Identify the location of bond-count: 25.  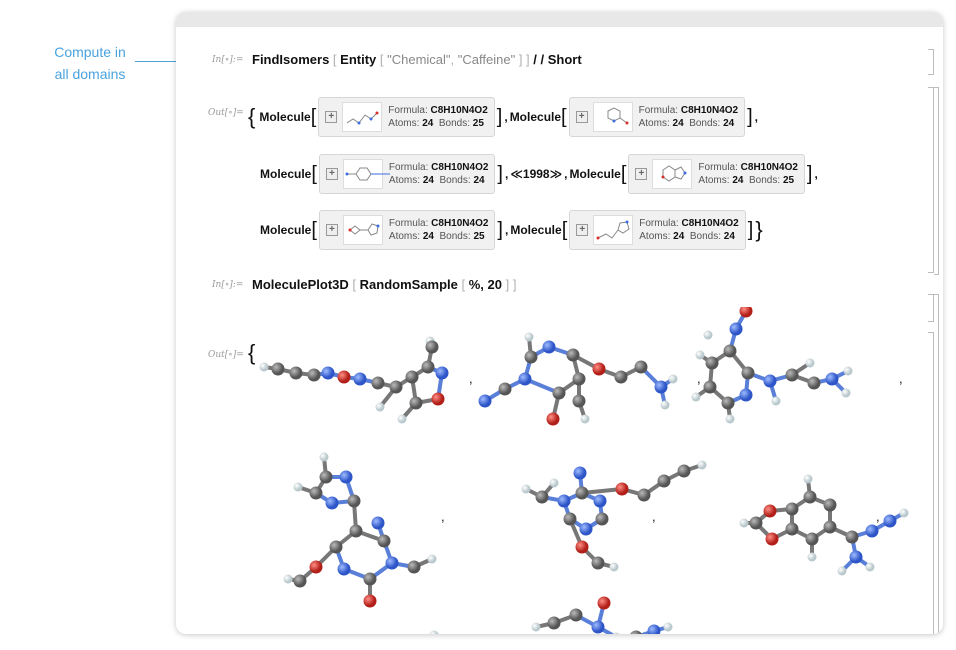
(479, 236).